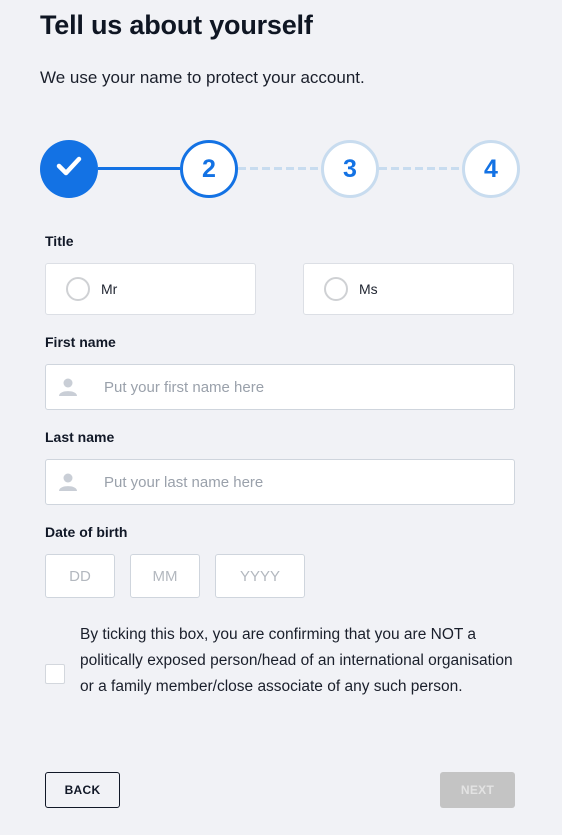 The height and width of the screenshot is (835, 562). Describe the element at coordinates (176, 25) in the screenshot. I see `page-title: Tell us about yourself` at that location.